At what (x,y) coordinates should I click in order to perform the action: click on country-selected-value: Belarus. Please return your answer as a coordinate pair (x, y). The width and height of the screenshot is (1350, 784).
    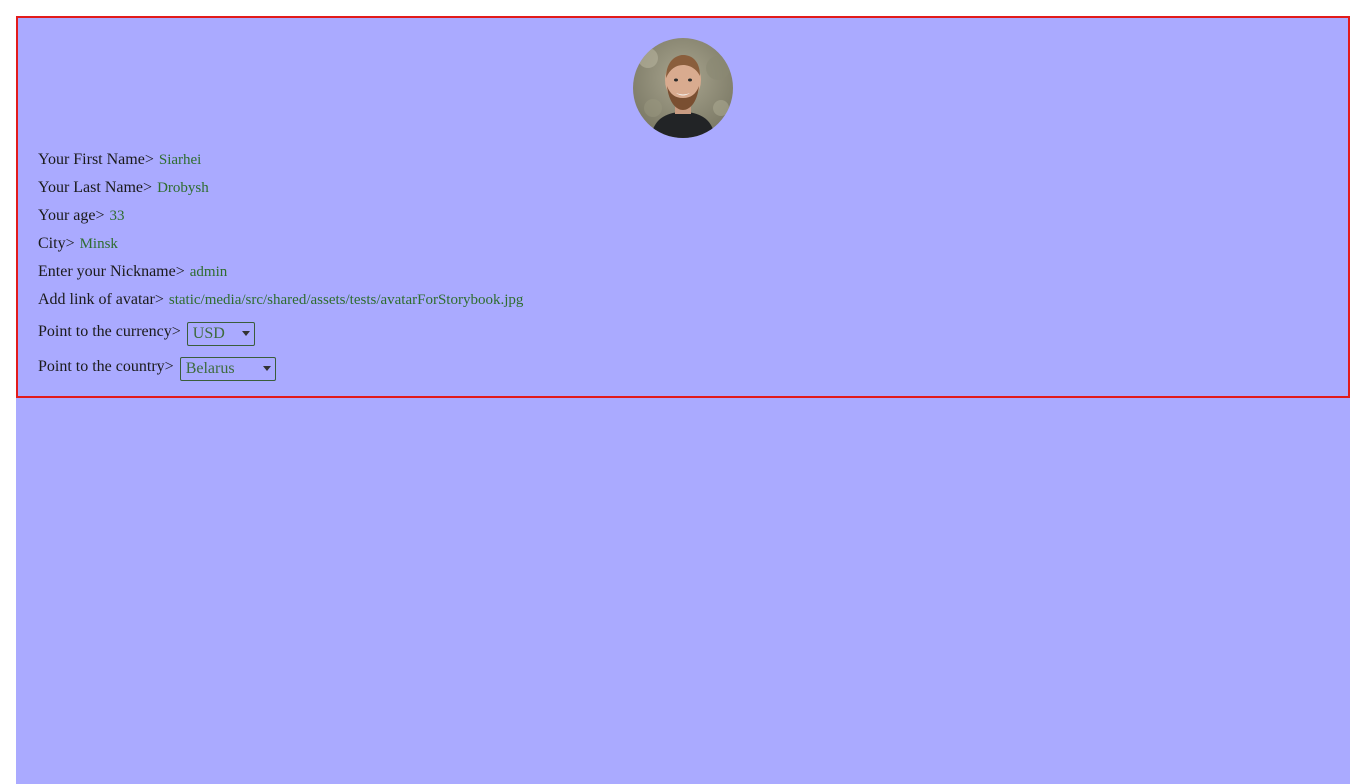
    Looking at the image, I should click on (210, 368).